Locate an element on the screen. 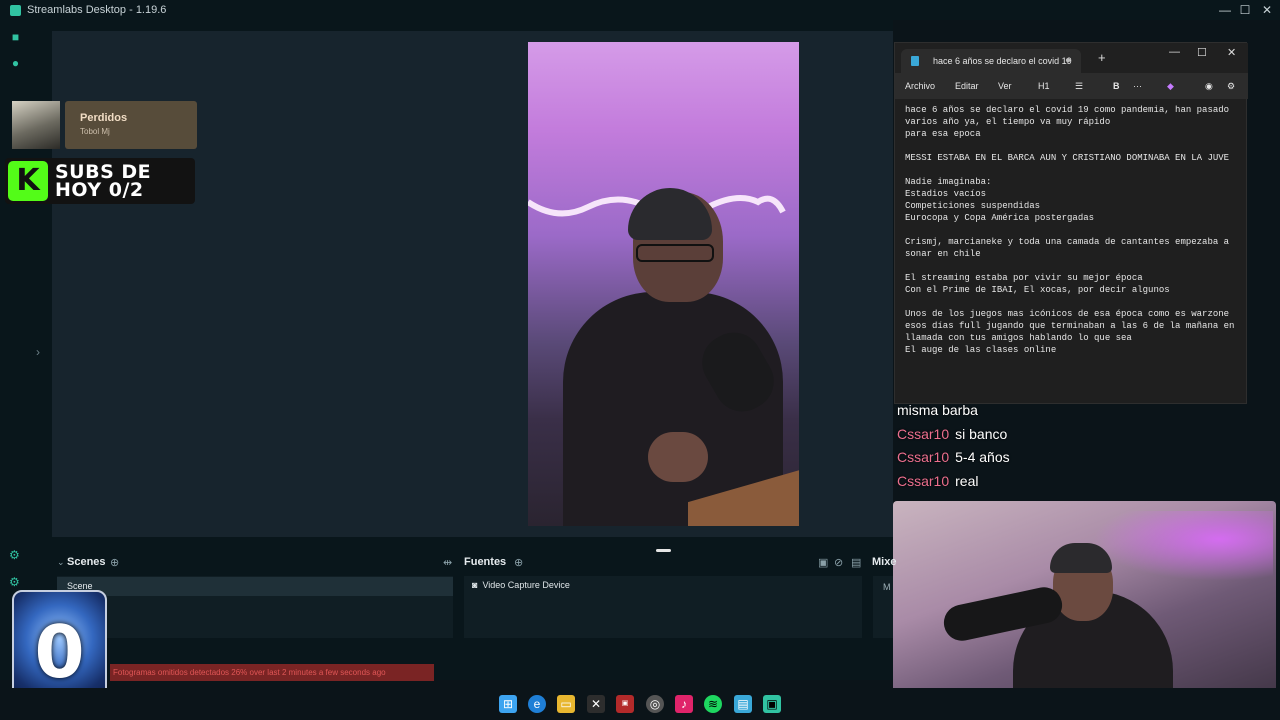 The width and height of the screenshot is (1280, 720). minimize-icon: — is located at coordinates (1225, 10).